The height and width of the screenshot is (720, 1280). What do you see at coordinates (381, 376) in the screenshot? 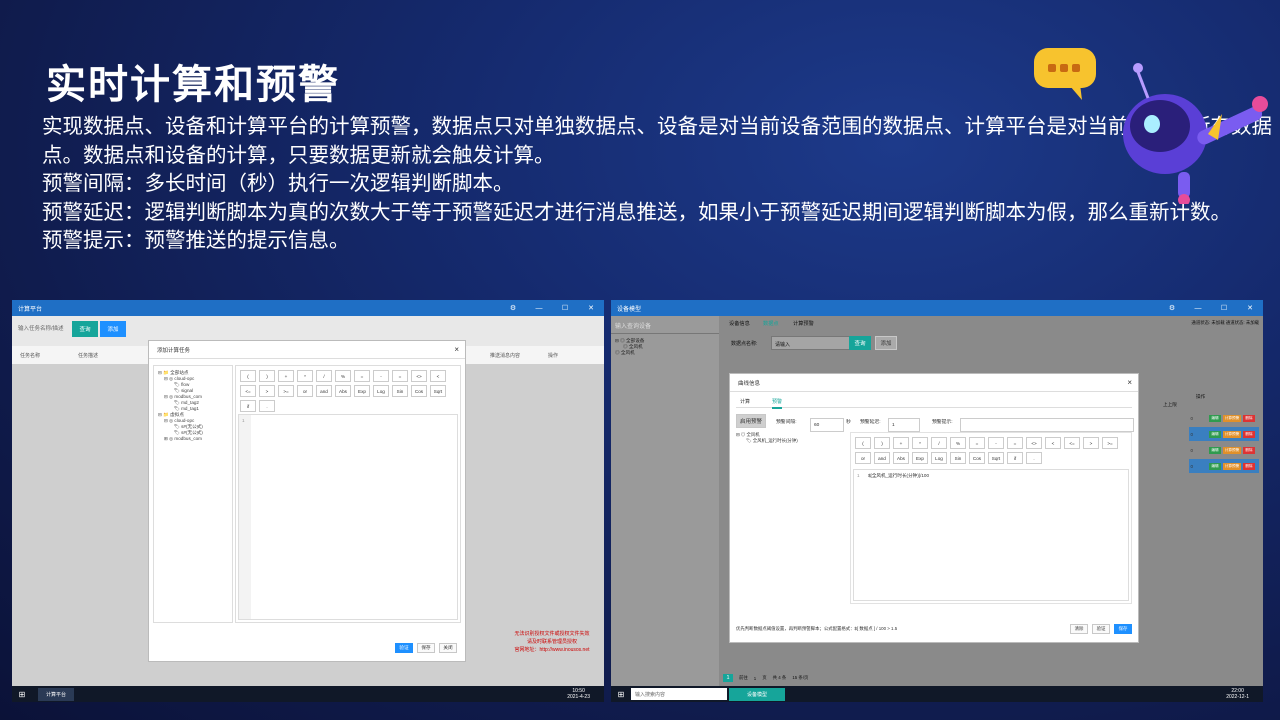
I see `operator-key: -` at bounding box center [381, 376].